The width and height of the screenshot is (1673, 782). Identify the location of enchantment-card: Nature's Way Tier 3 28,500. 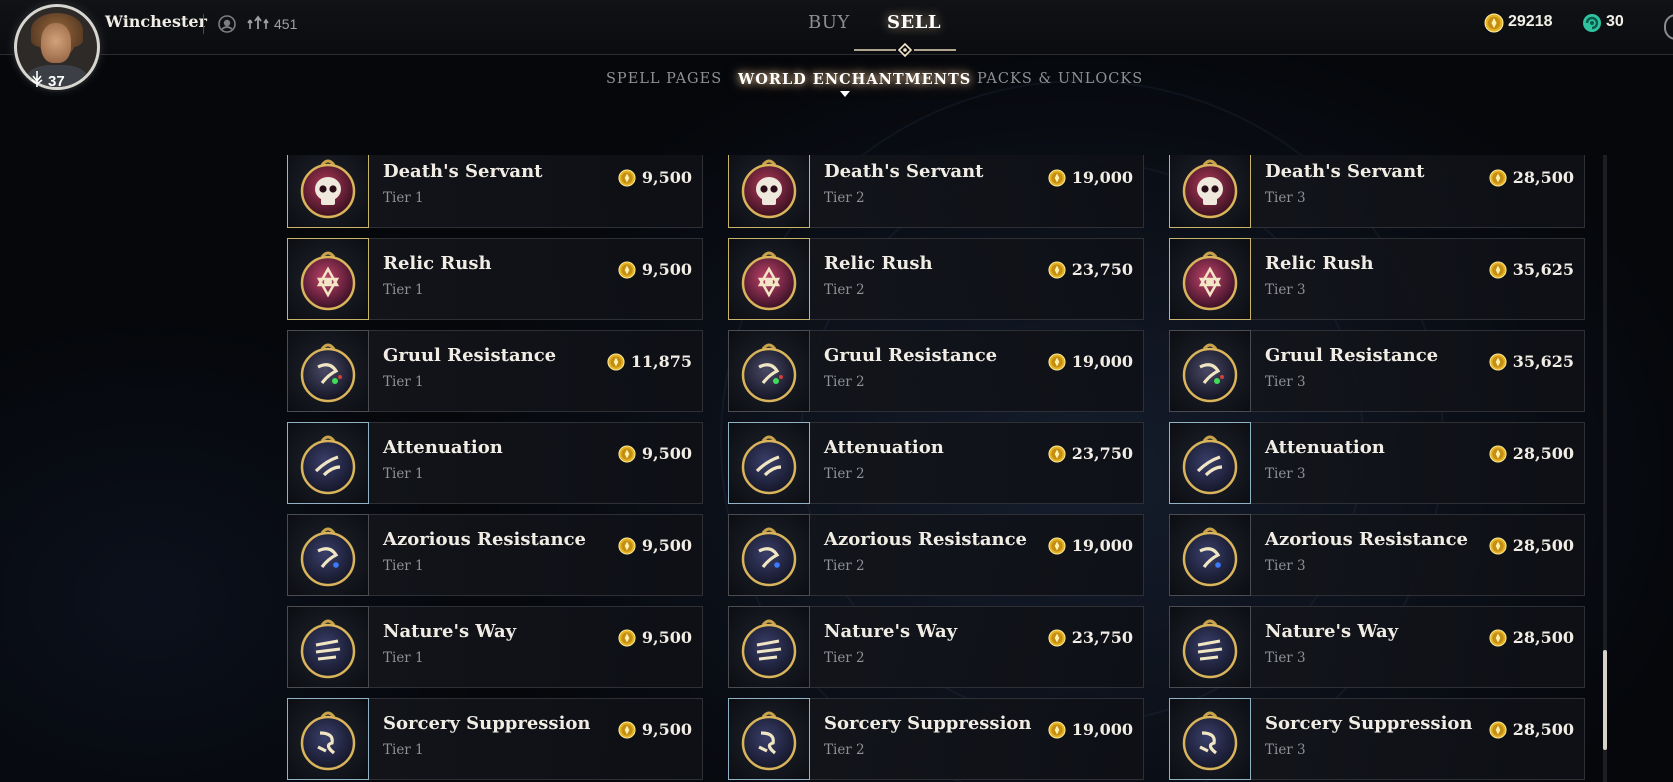
(1377, 647).